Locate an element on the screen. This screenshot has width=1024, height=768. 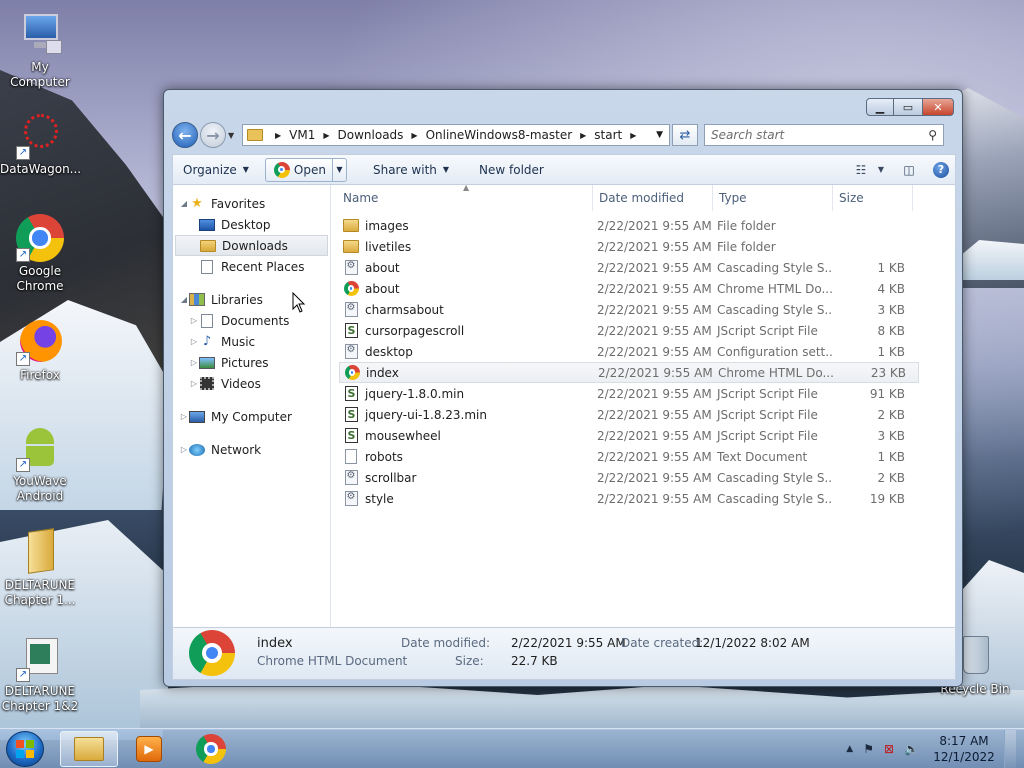
forward-button: → is located at coordinates (213, 135).